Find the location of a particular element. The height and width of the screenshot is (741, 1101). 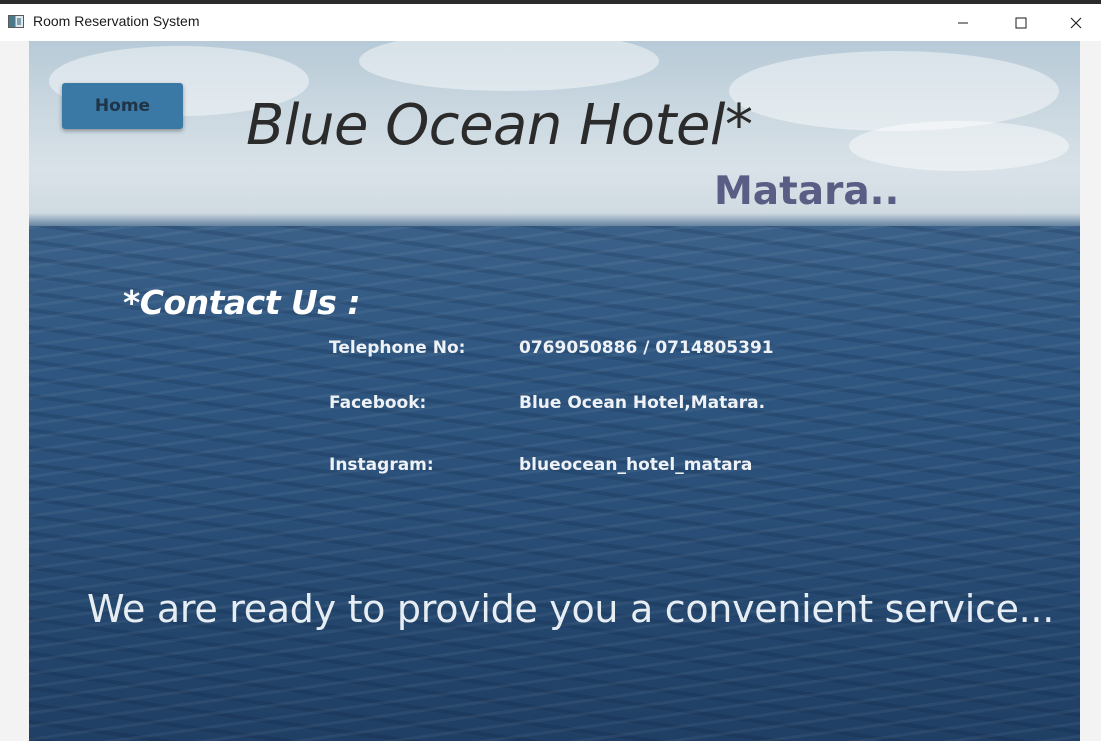

close-button is located at coordinates (1075, 22).